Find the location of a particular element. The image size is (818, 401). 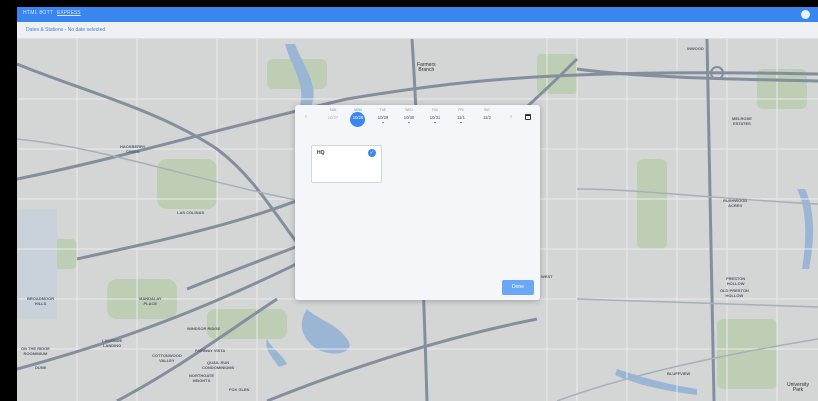

calendar-icon is located at coordinates (528, 117).